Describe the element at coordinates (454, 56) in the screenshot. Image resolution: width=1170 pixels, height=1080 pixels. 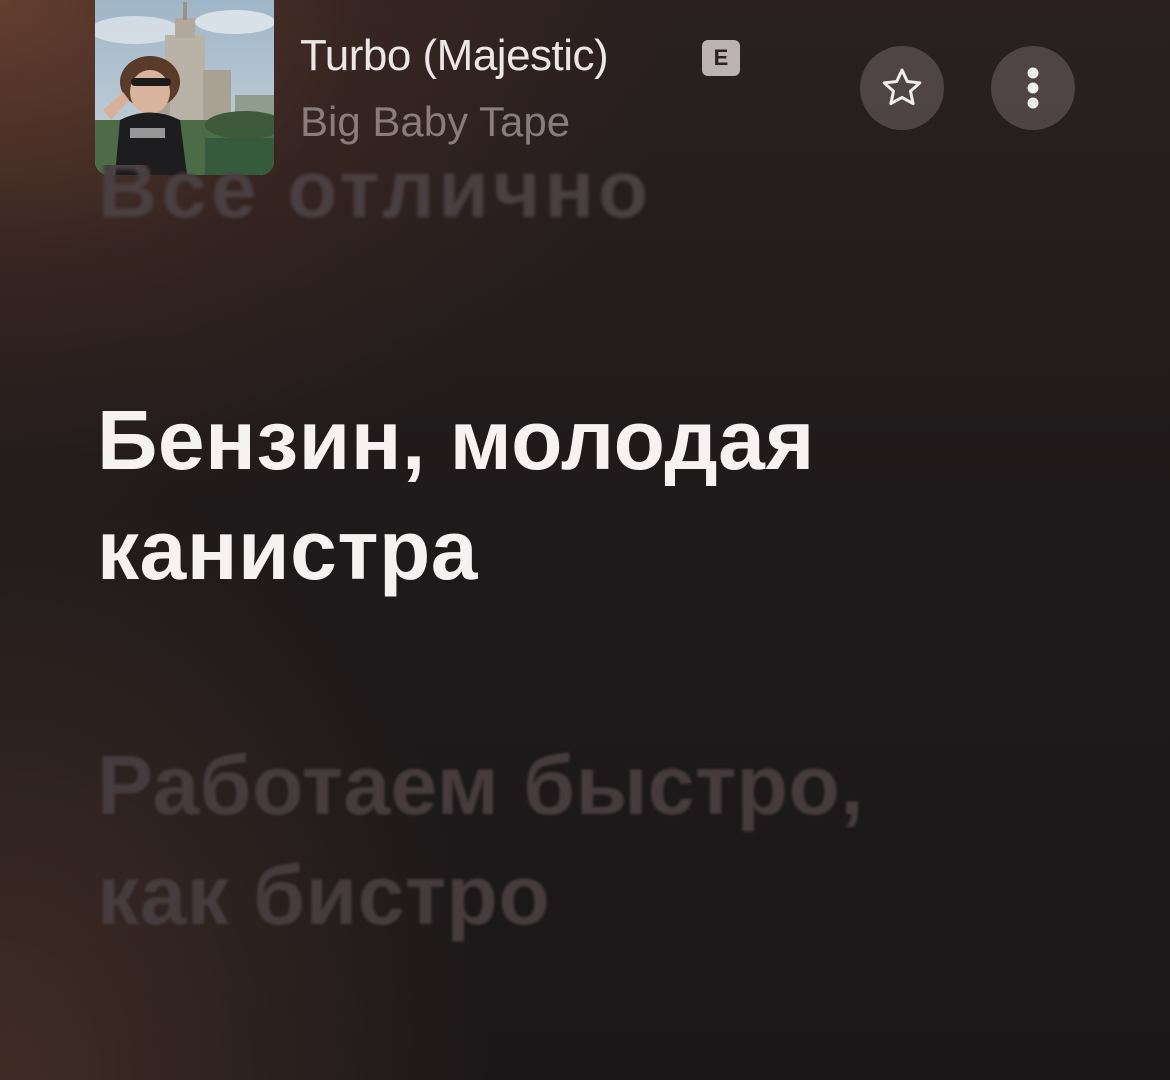
I see `track-title: Turbo (Majestic)` at that location.